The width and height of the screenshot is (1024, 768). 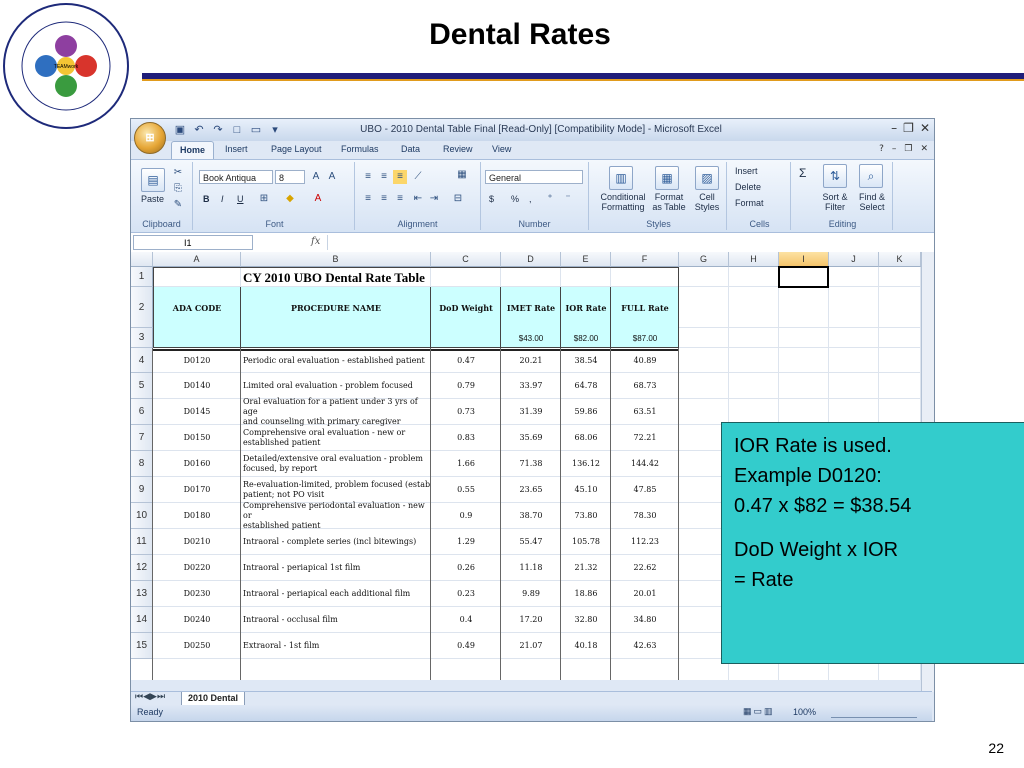 What do you see at coordinates (707, 178) in the screenshot?
I see `cell-styles-icon: ▨` at bounding box center [707, 178].